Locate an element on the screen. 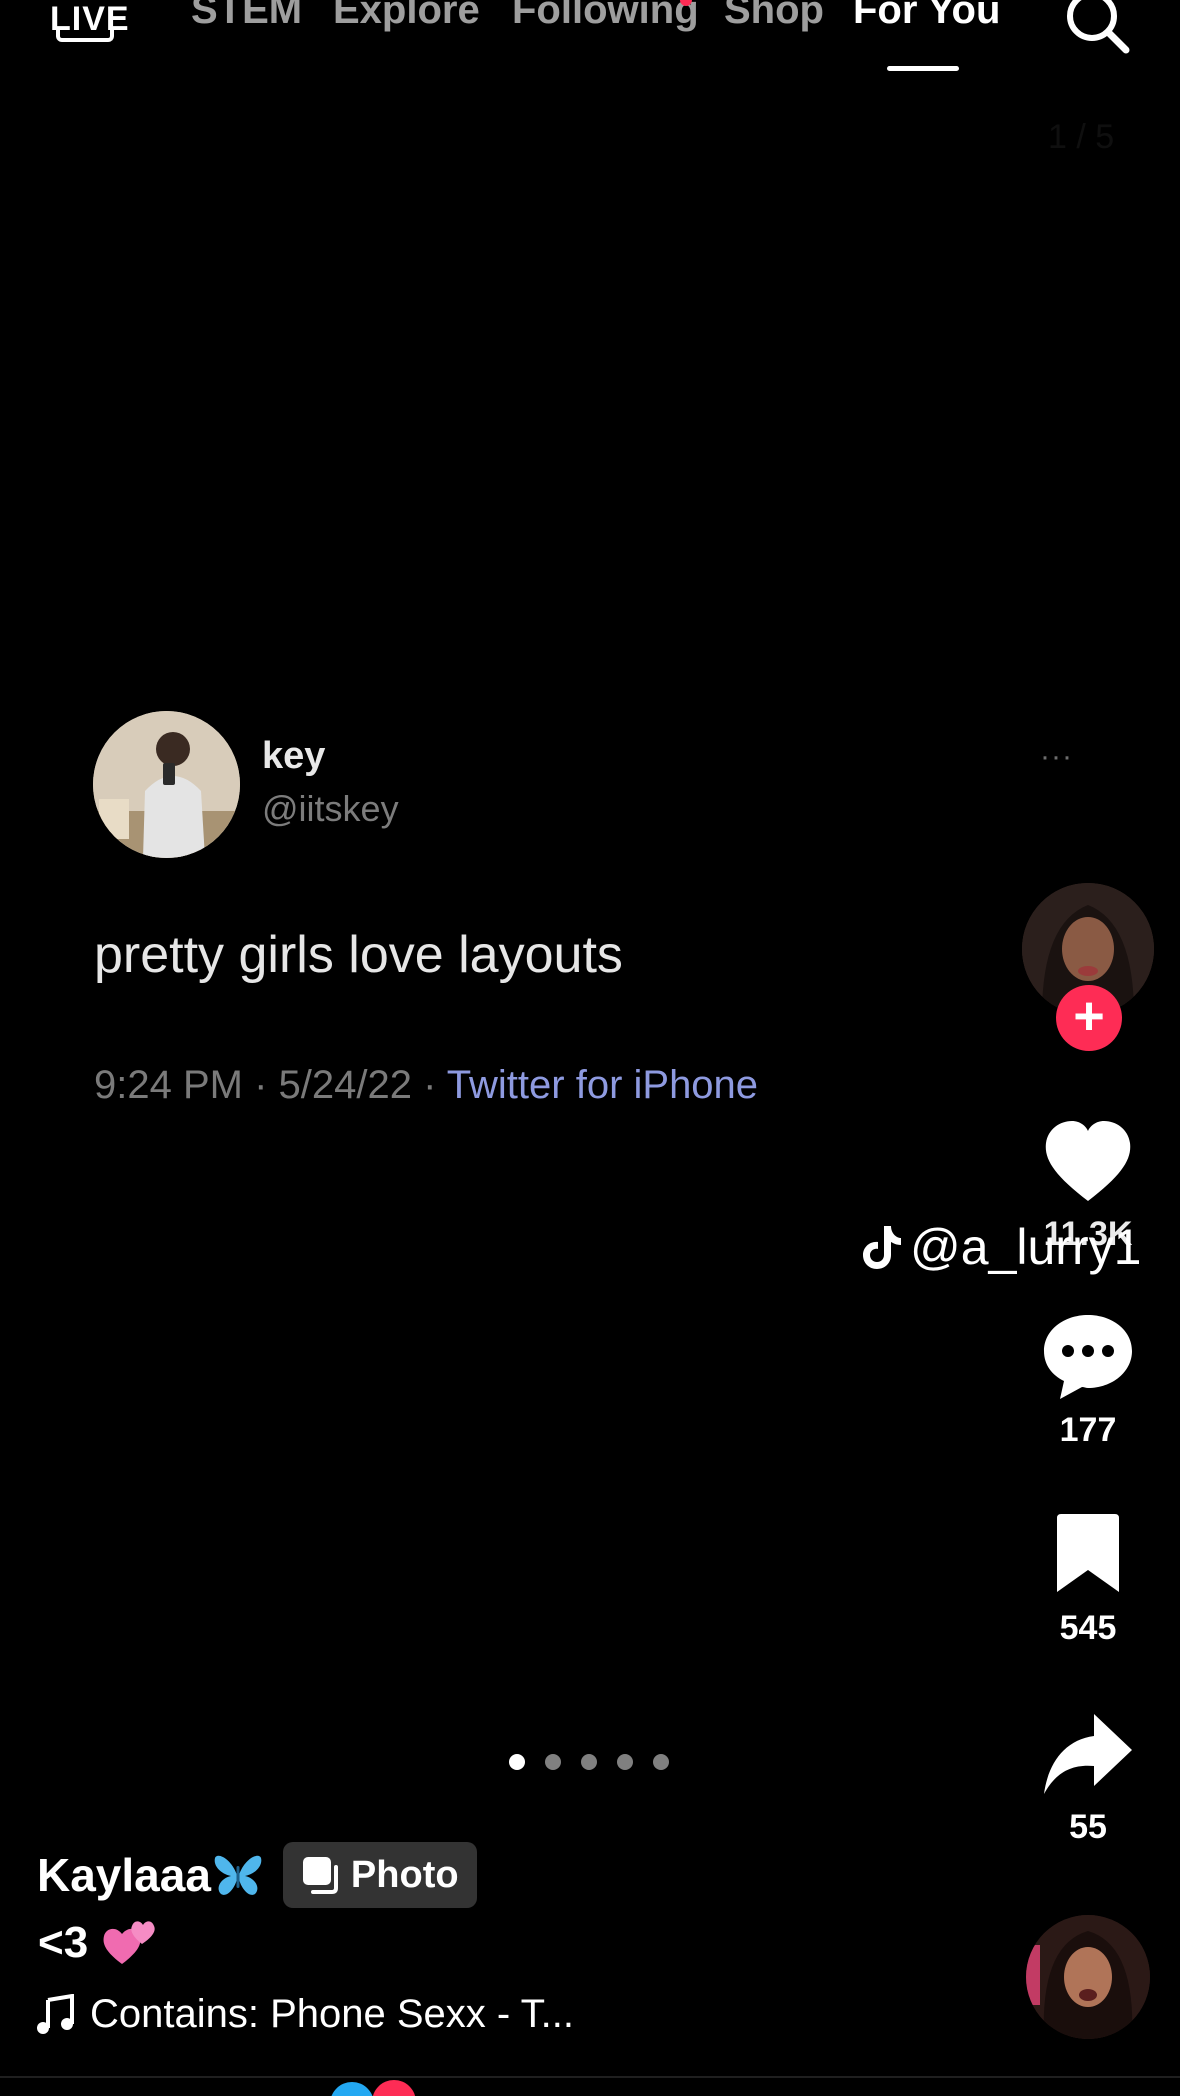 The image size is (1180, 2096). live-button: LIVE is located at coordinates (87, 24).